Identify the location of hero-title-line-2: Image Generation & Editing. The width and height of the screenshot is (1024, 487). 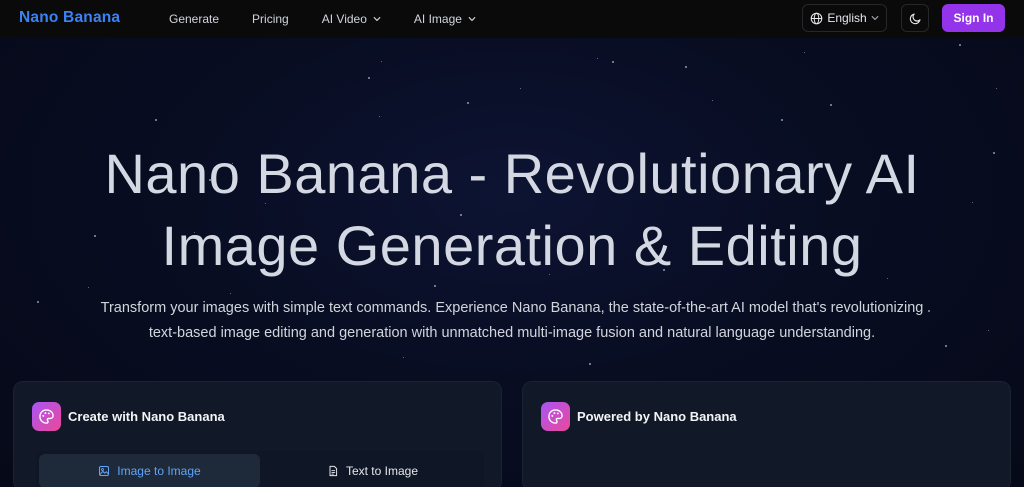
(512, 245).